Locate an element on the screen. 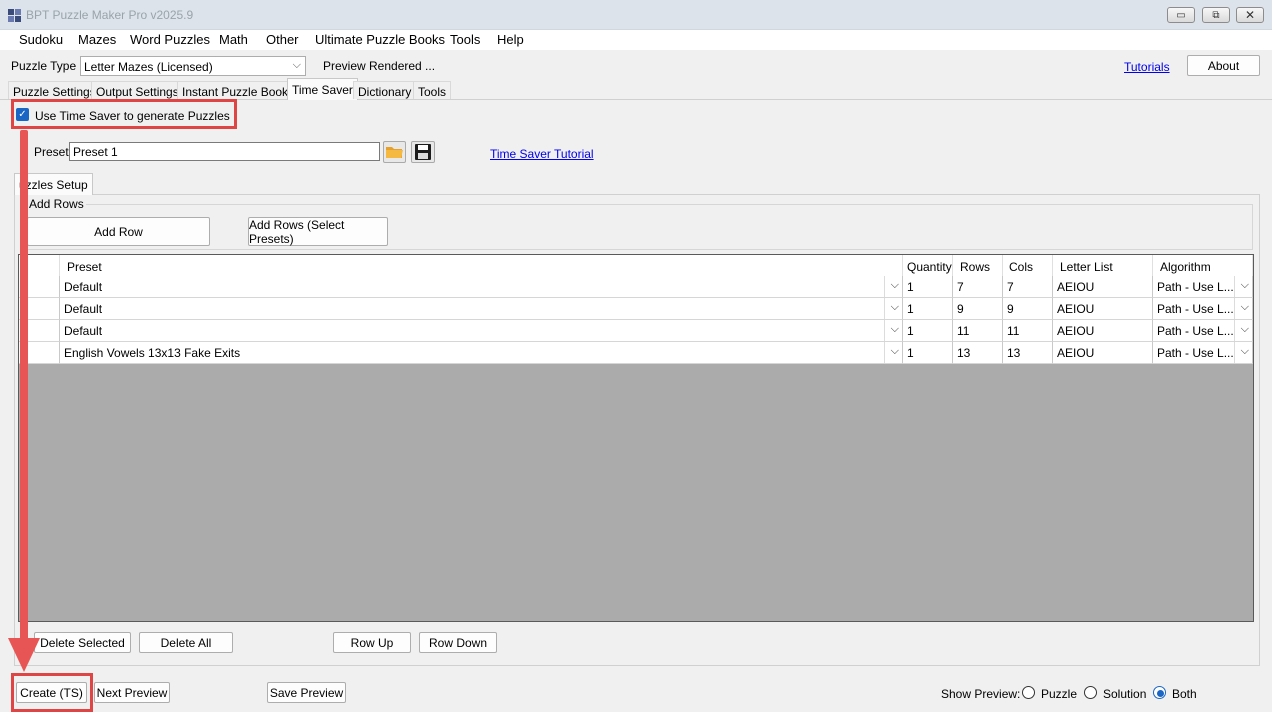 The image size is (1272, 712). radio-puzzle is located at coordinates (1028, 692).